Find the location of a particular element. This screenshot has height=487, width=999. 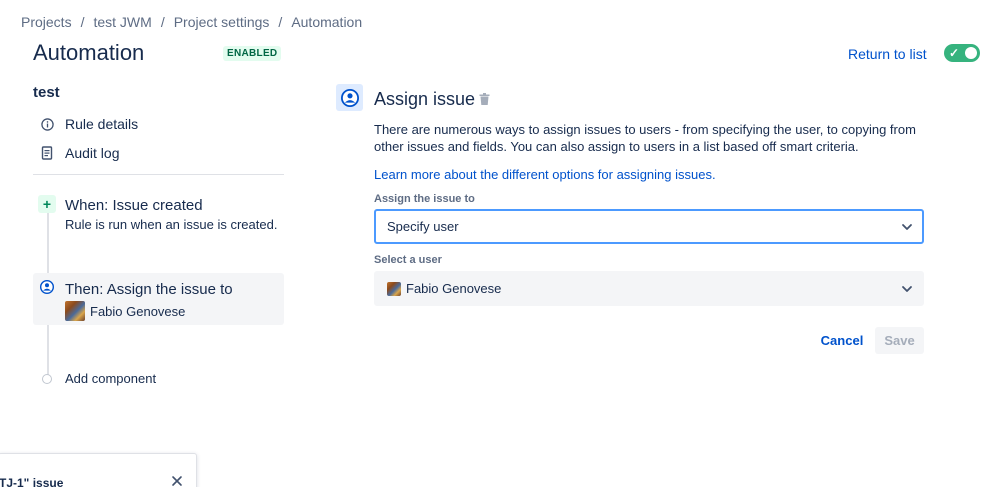

save-button: Save is located at coordinates (899, 340).